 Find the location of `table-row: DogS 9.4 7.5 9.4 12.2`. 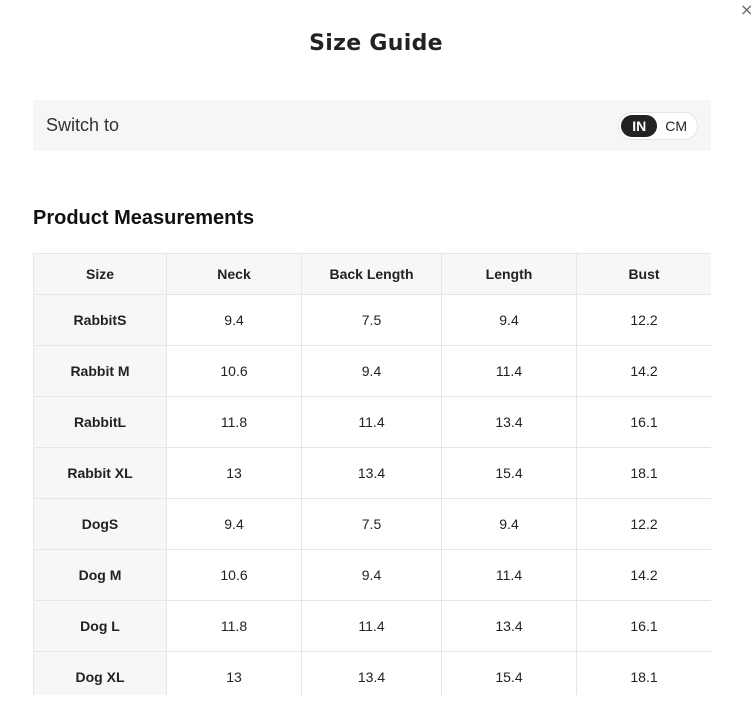

table-row: DogS 9.4 7.5 9.4 12.2 is located at coordinates (372, 524).